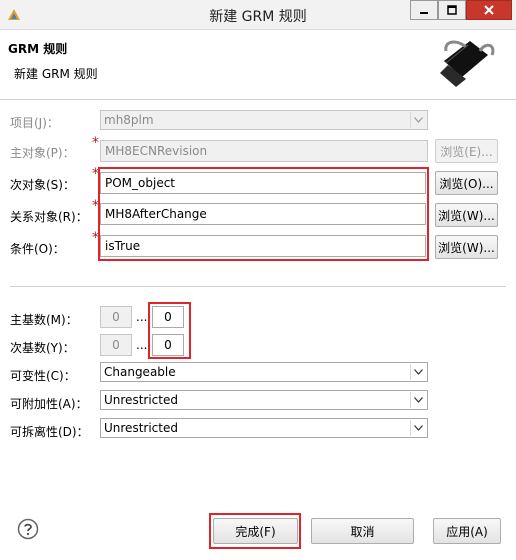 The width and height of the screenshot is (516, 560). I want to click on help-icon, so click(28, 529).